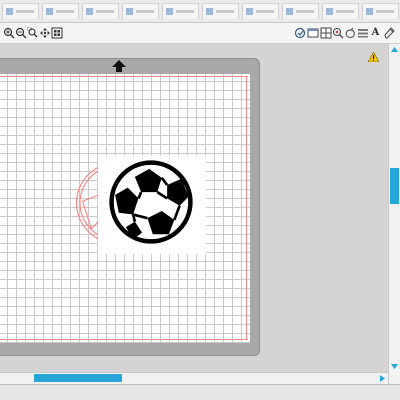  I want to click on text-tool-icon: A, so click(375, 32).